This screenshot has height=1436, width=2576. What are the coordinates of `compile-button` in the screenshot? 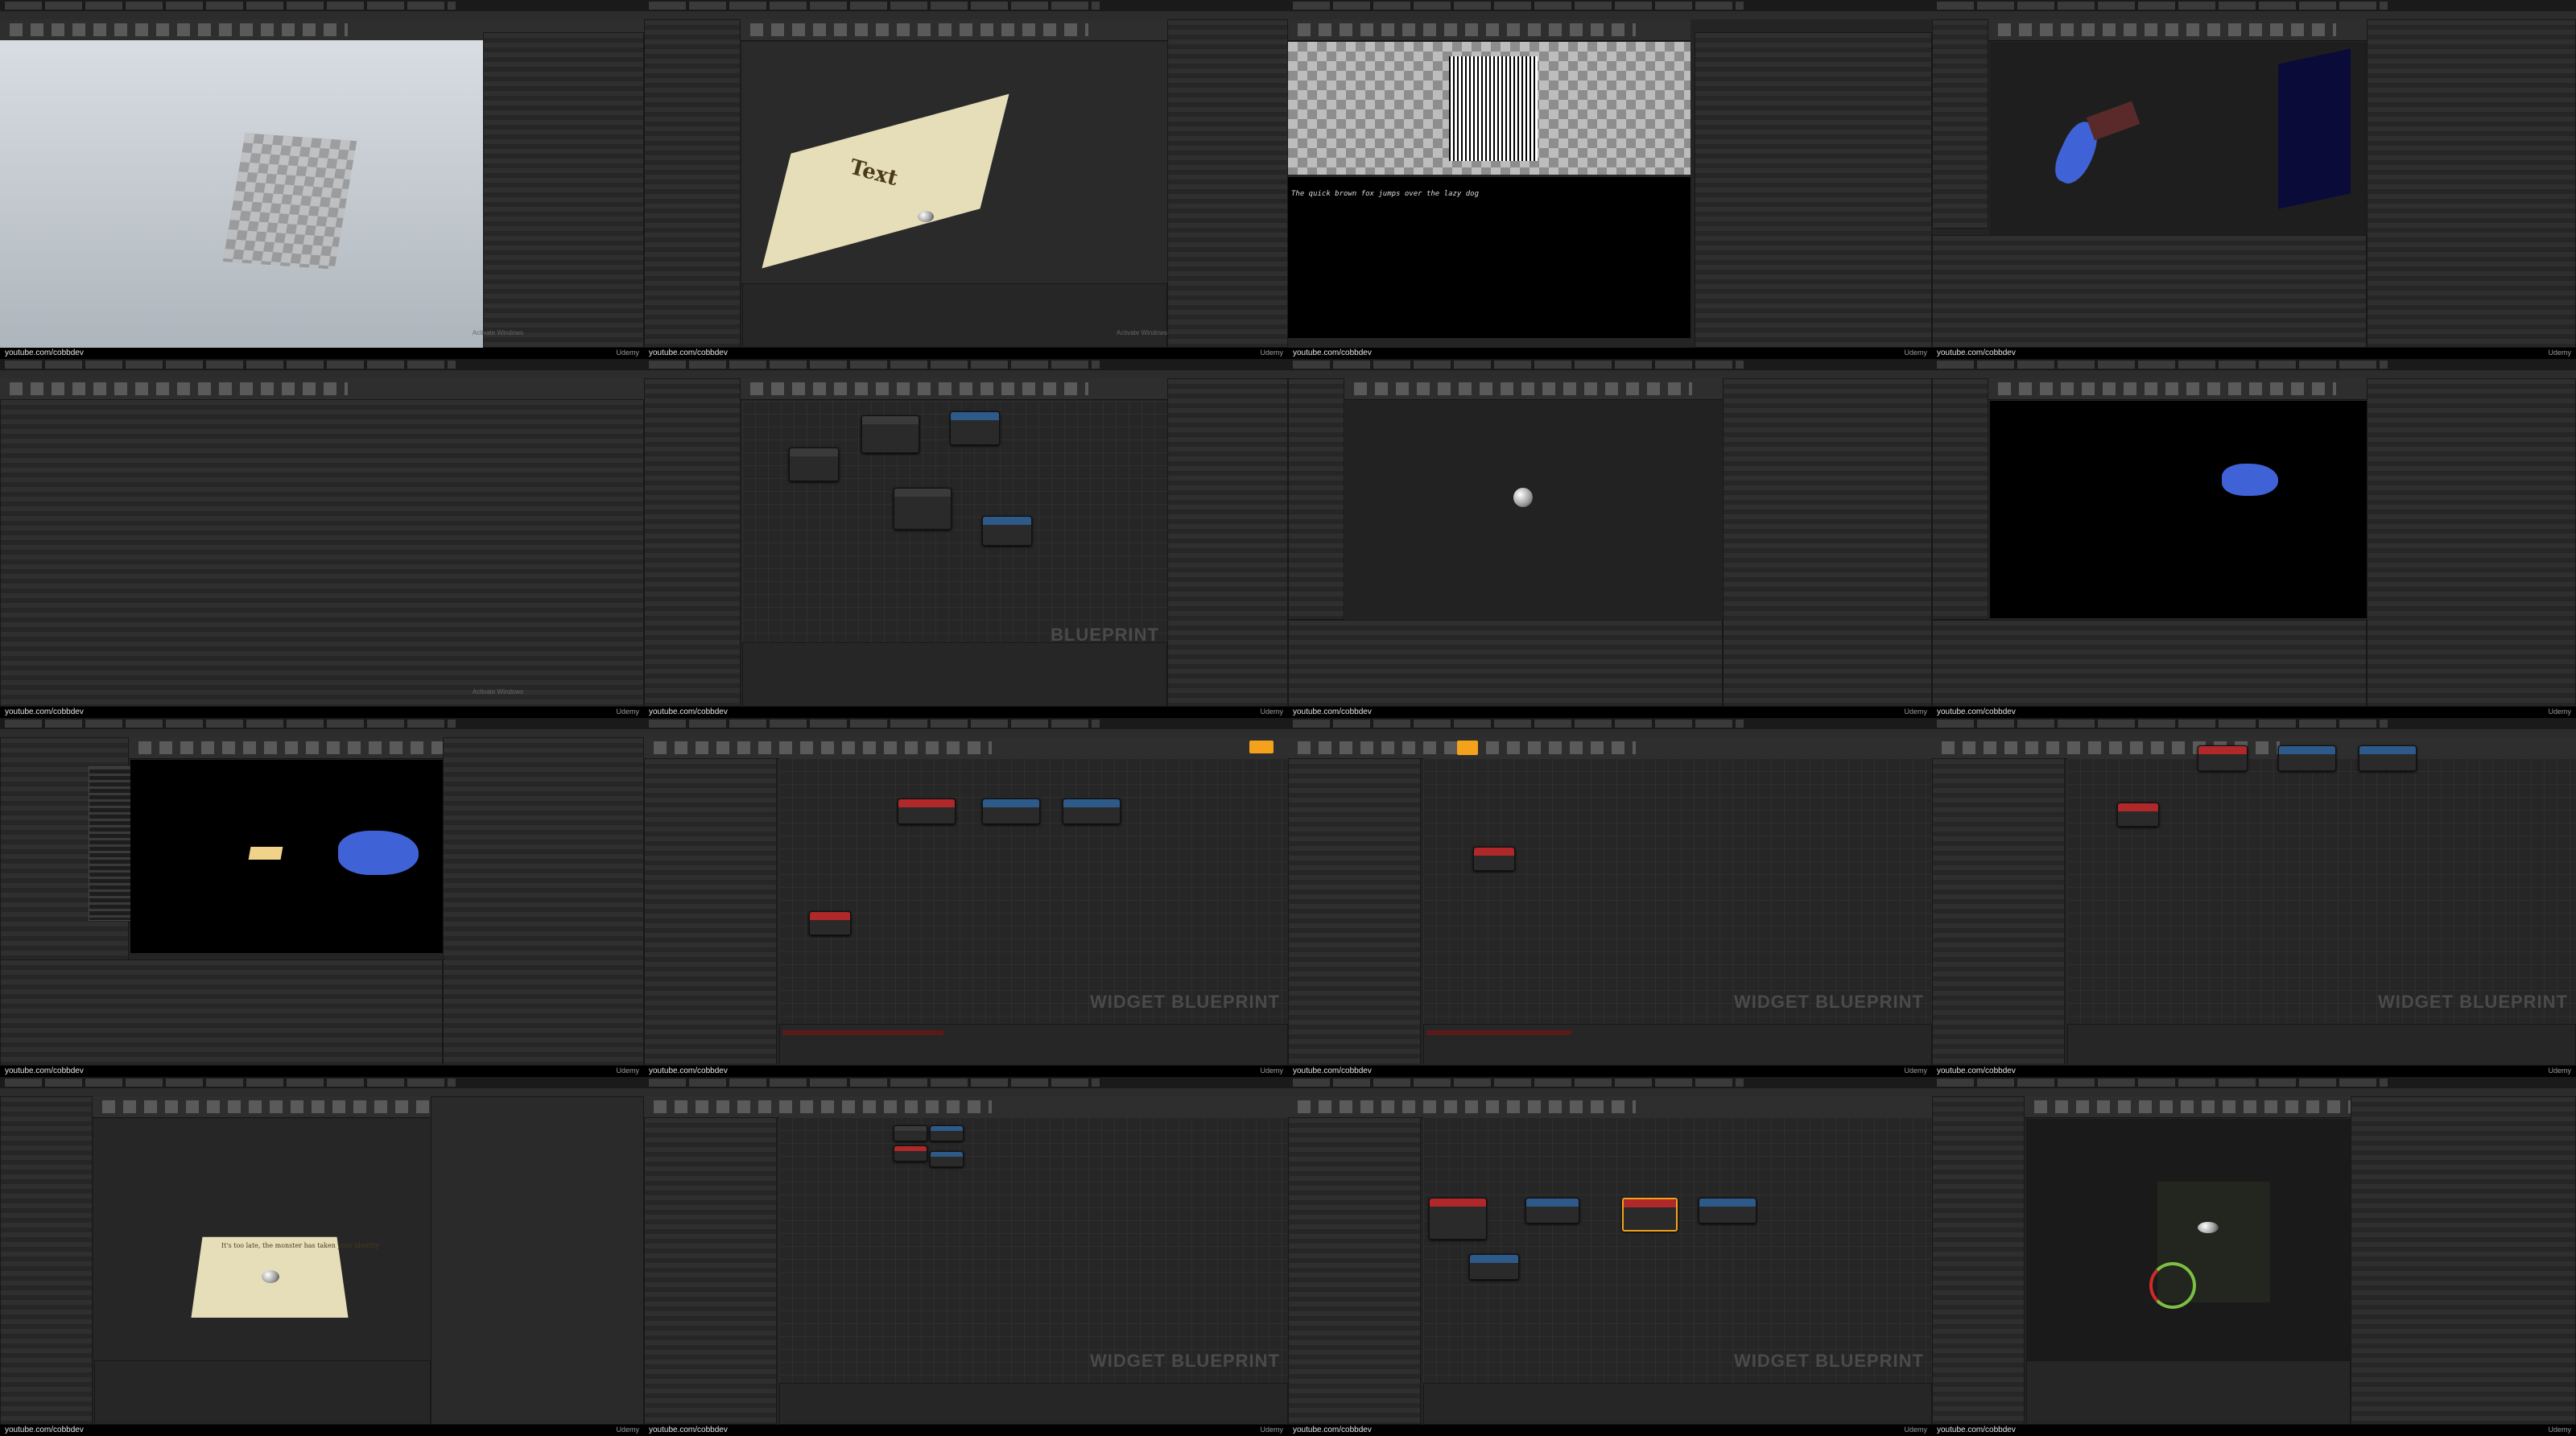 It's located at (1467, 748).